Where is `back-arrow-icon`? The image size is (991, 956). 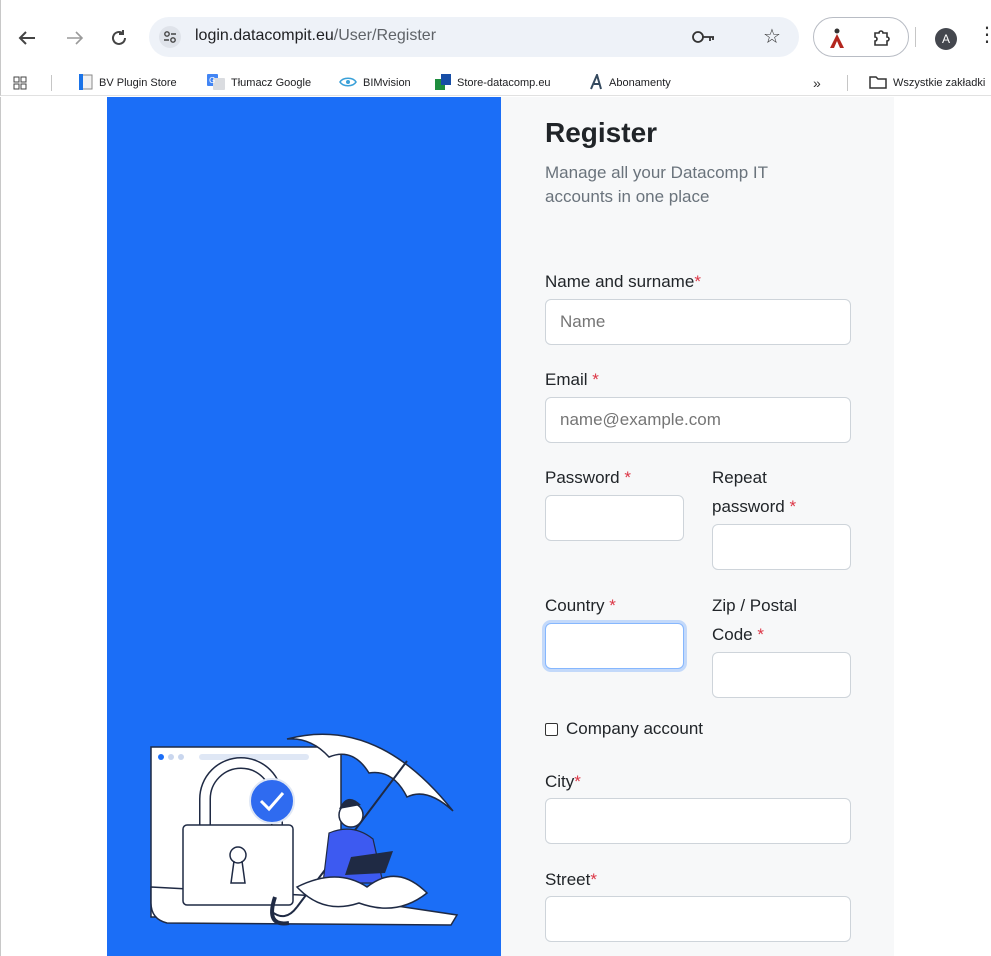
back-arrow-icon is located at coordinates (27, 38).